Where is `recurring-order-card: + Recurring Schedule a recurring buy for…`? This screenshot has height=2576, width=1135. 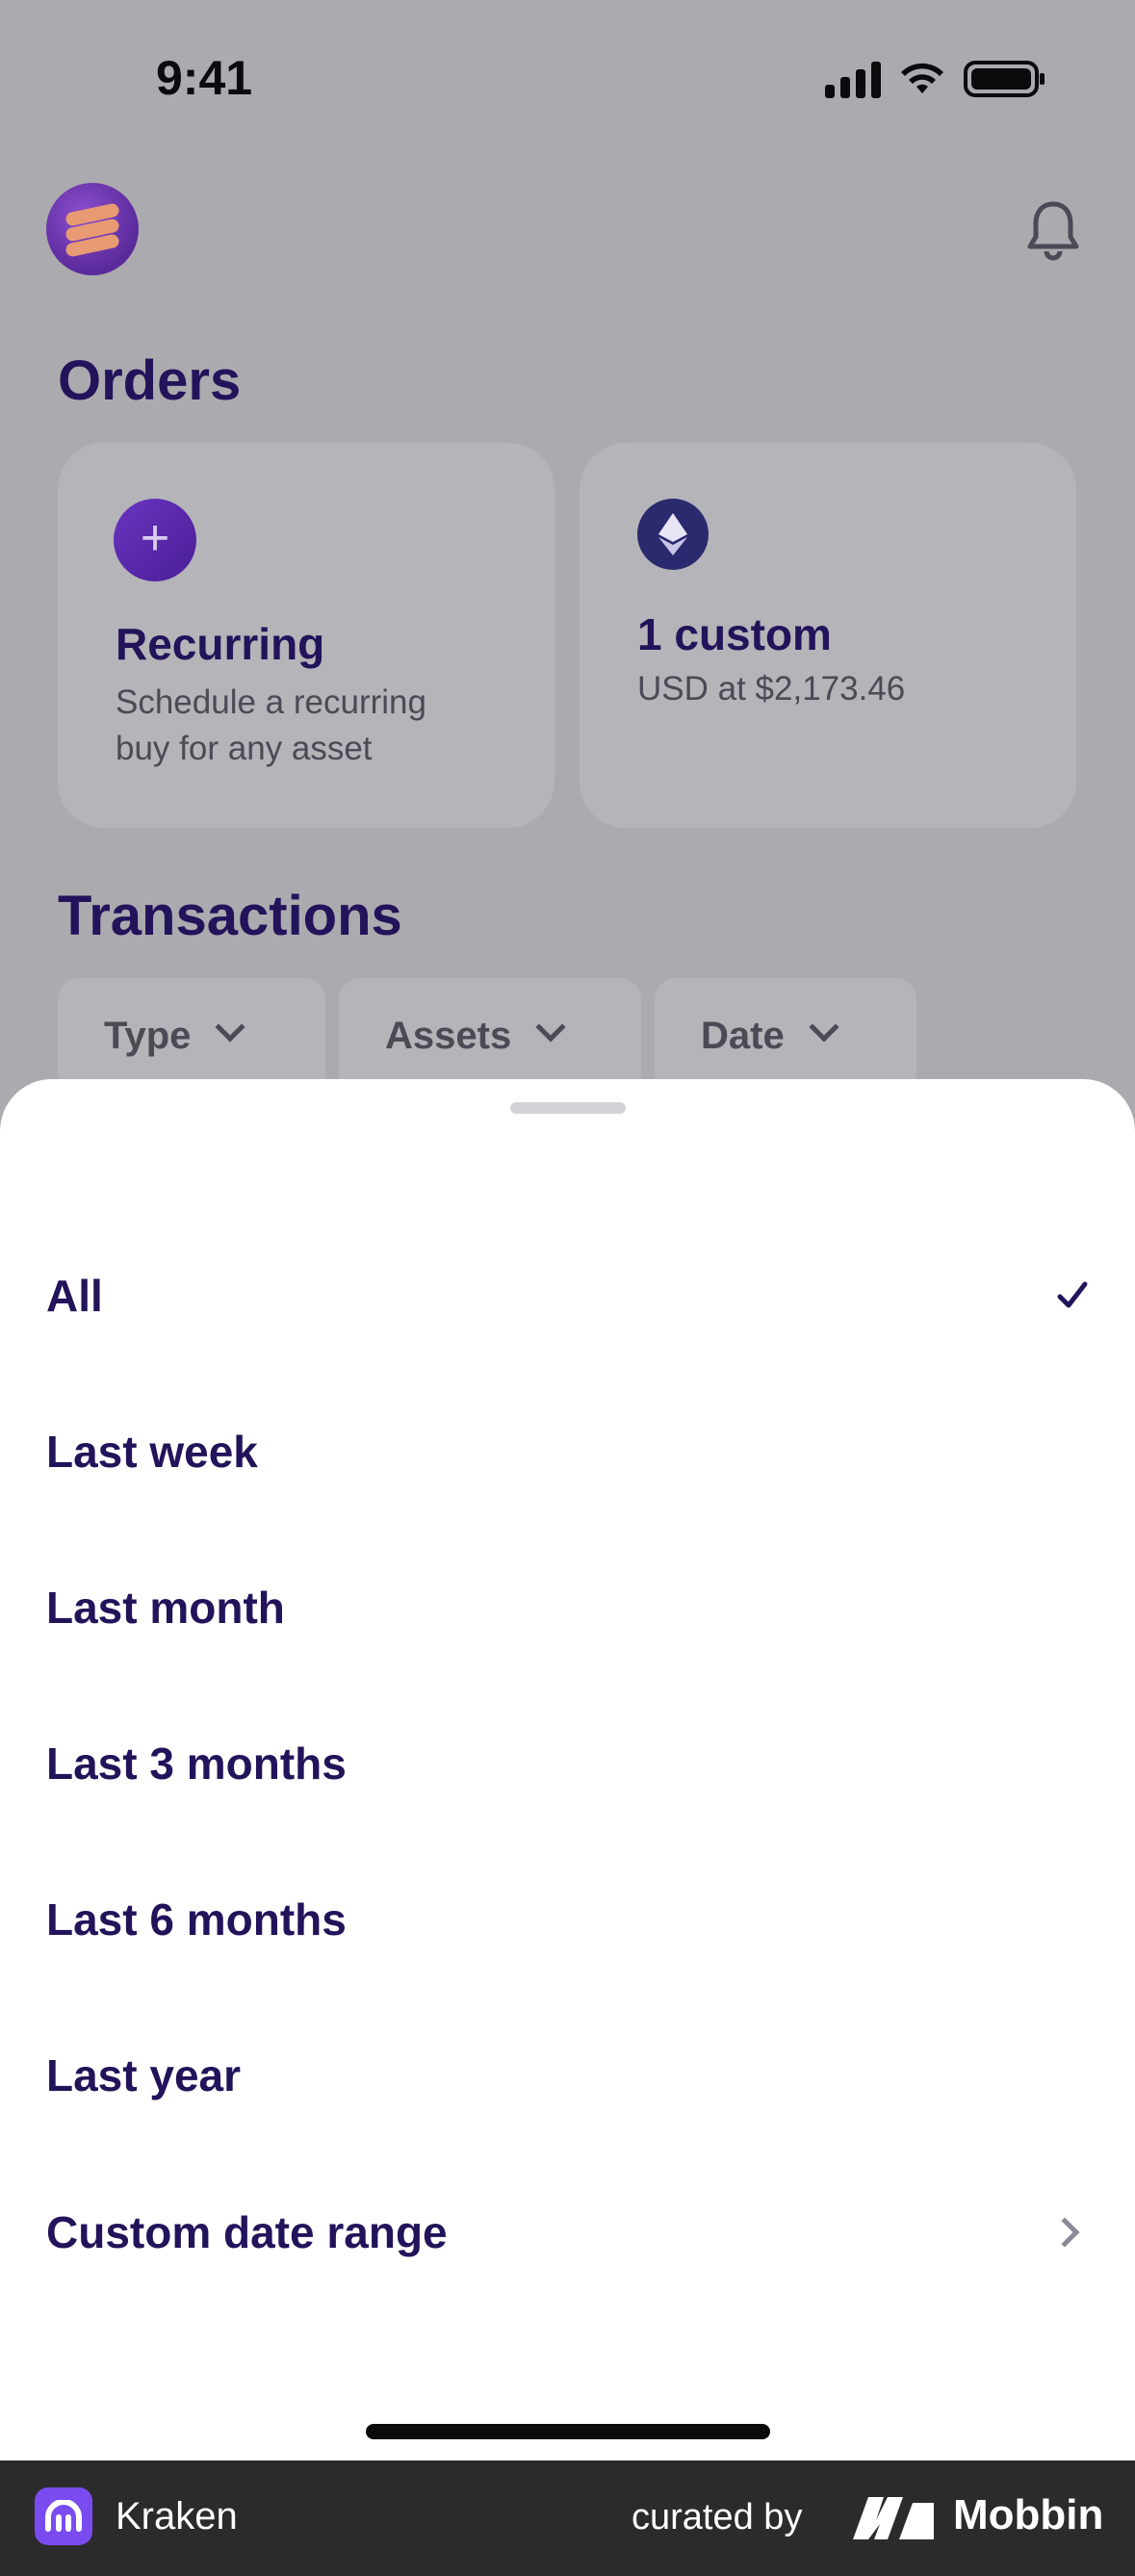
recurring-order-card: + Recurring Schedule a recurring buy for… is located at coordinates (306, 635).